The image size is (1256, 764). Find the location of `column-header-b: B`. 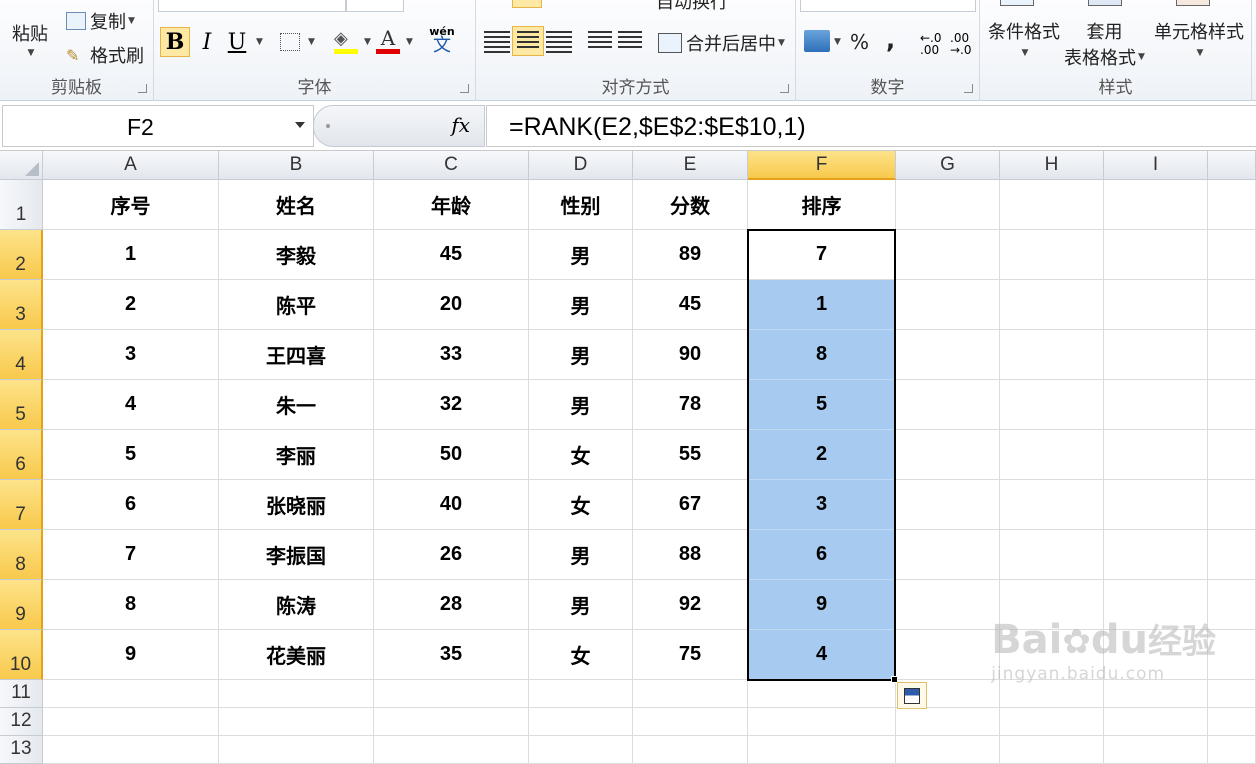

column-header-b: B is located at coordinates (296, 165).